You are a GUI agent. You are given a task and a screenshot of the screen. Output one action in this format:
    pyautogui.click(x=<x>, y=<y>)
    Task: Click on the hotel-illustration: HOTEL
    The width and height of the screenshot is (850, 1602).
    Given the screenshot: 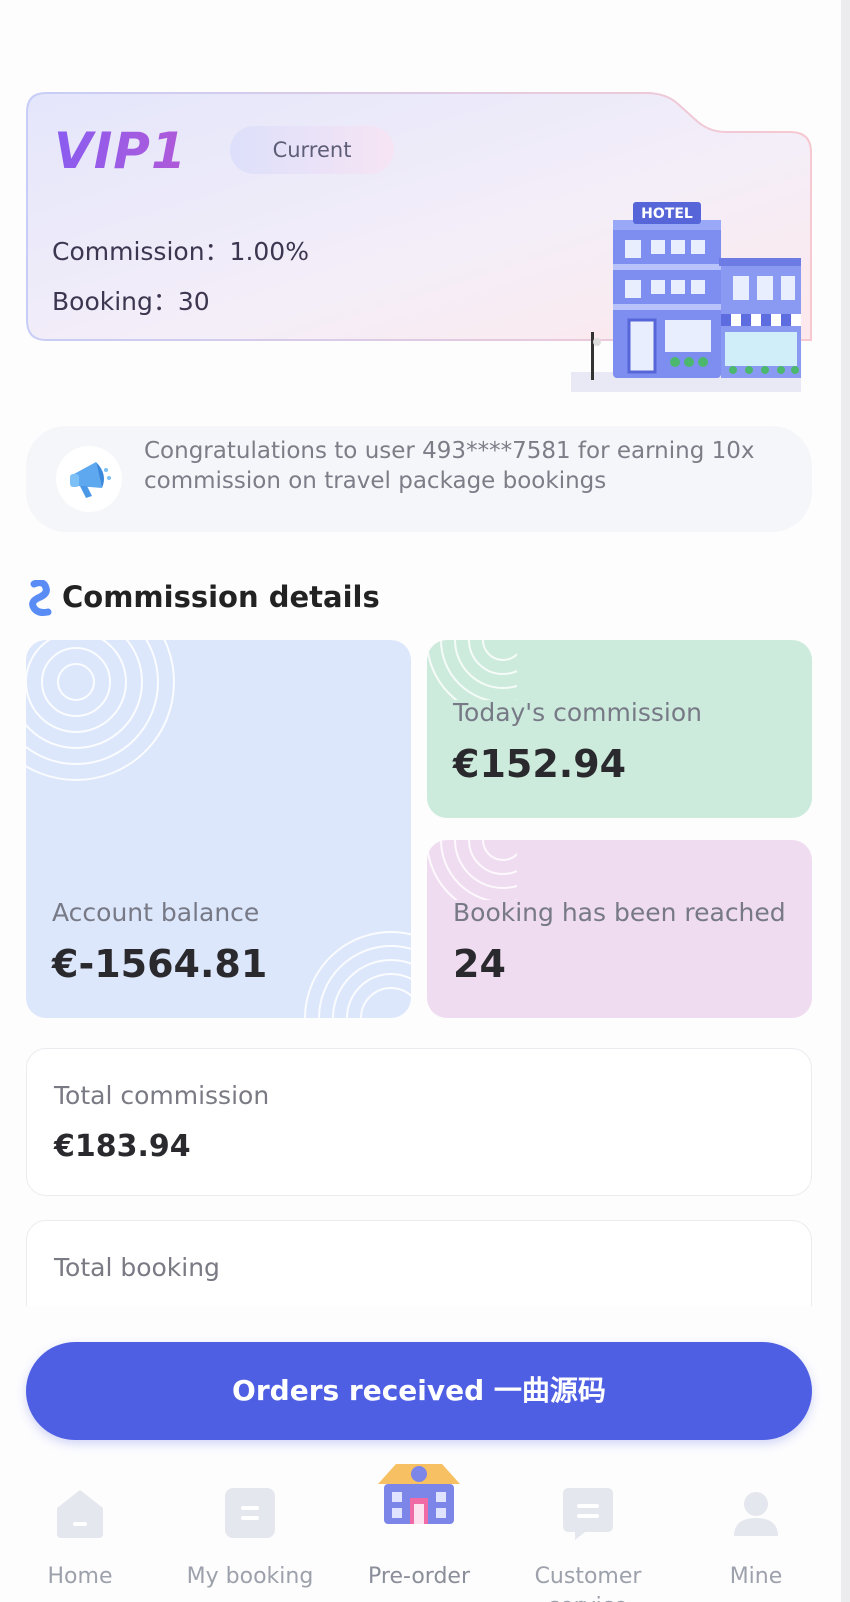 What is the action you would take?
    pyautogui.click(x=686, y=297)
    